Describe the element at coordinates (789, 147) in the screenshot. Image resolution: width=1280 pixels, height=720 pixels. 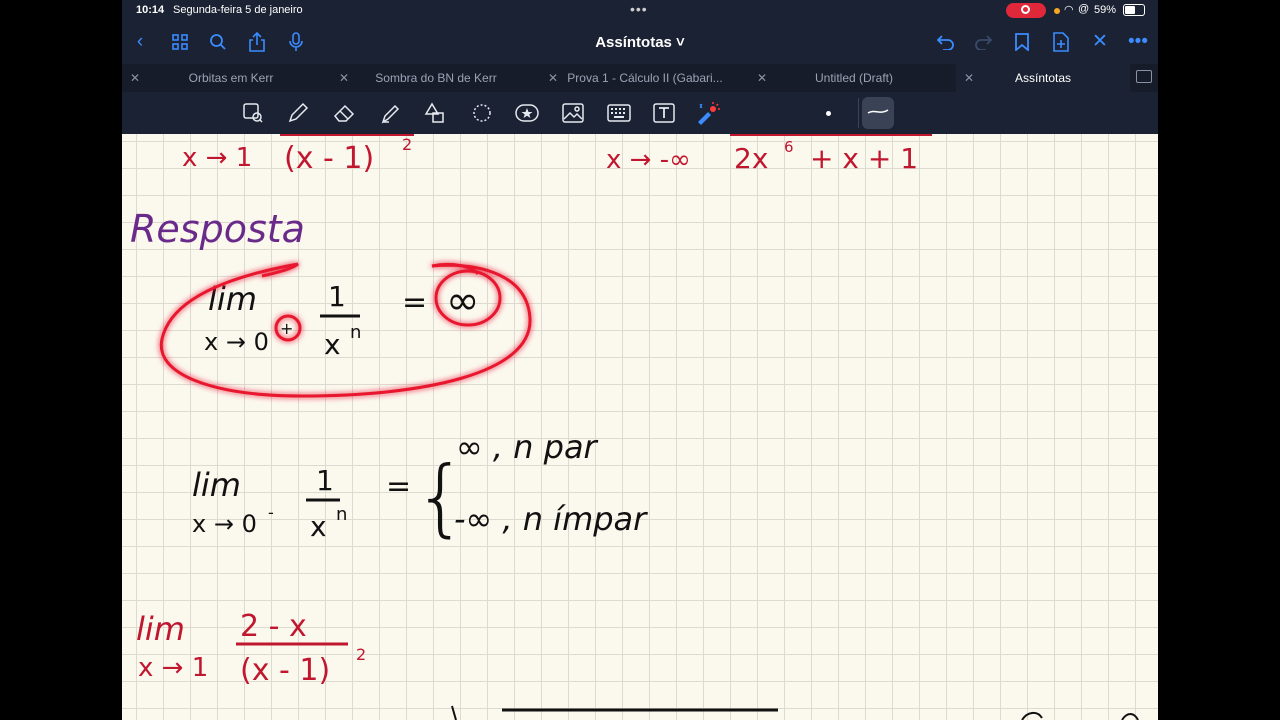
I see `exponent: 6` at that location.